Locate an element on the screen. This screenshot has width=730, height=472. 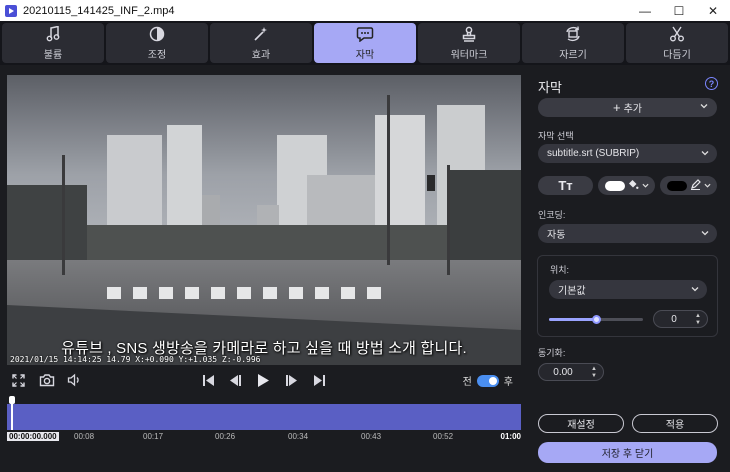
tab-label: 효과 is located at coordinates (261, 55).